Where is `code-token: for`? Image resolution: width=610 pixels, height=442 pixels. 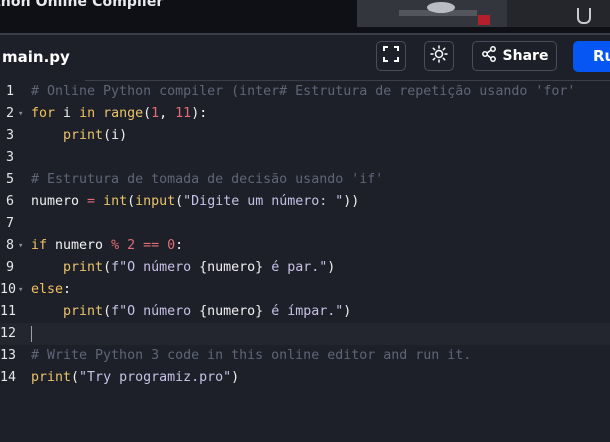
code-token: for is located at coordinates (43, 113).